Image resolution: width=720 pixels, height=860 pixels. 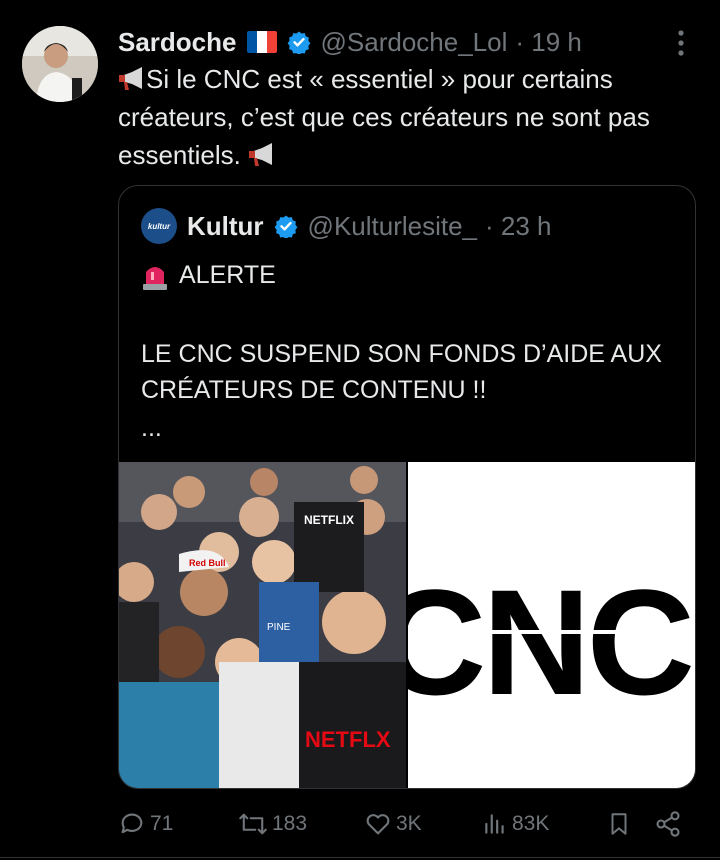 I want to click on heart-icon, so click(x=378, y=824).